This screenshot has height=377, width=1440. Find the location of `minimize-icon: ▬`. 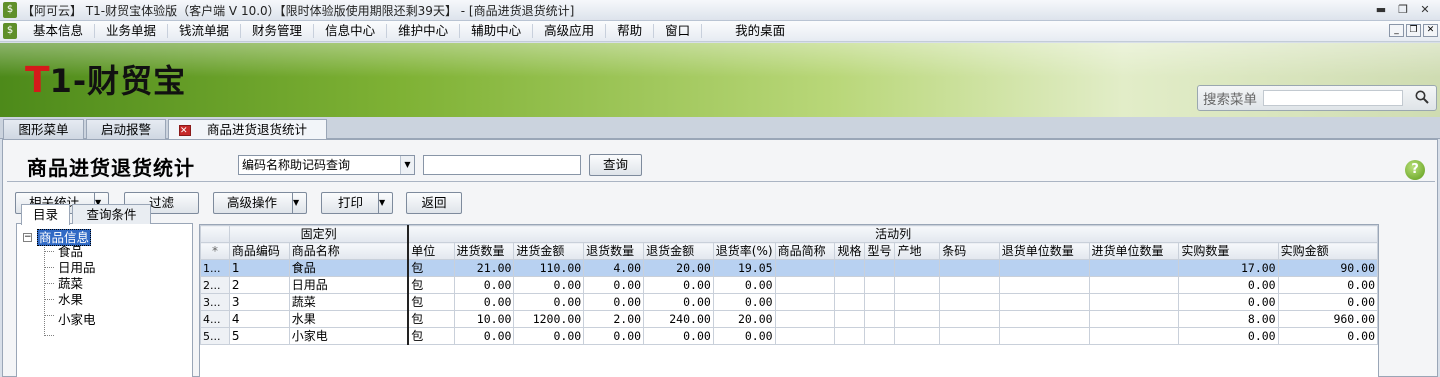

minimize-icon: ▬ is located at coordinates (1381, 9).